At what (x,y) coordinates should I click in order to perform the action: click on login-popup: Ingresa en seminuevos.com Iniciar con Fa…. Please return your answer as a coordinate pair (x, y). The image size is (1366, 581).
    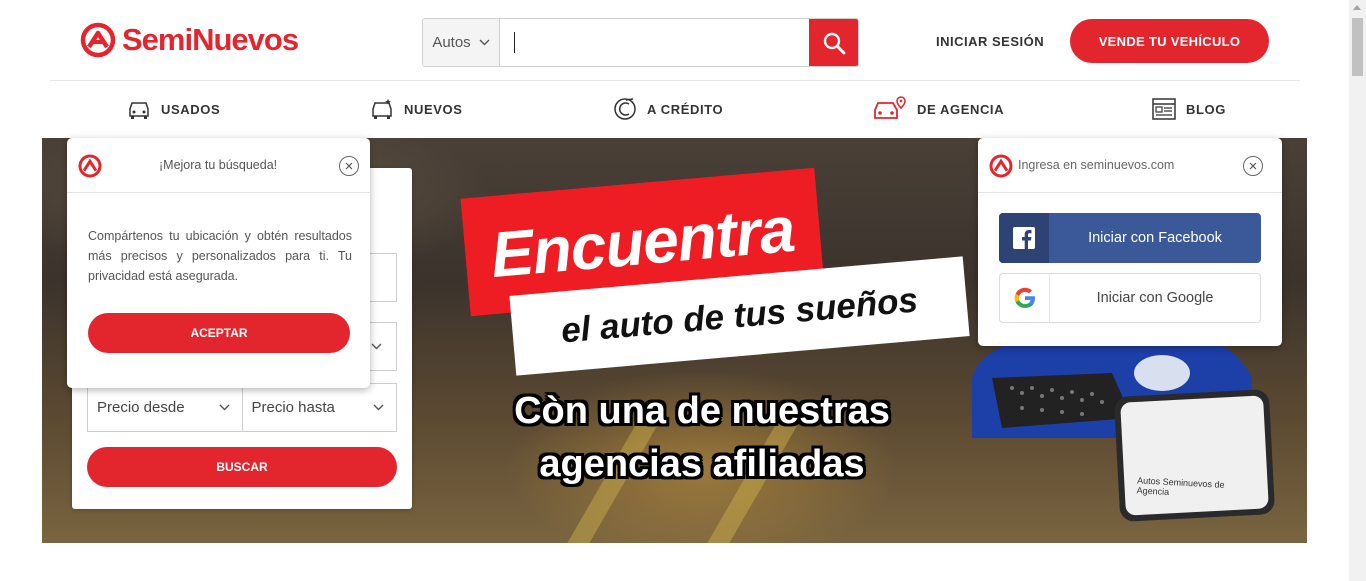
    Looking at the image, I should click on (1130, 242).